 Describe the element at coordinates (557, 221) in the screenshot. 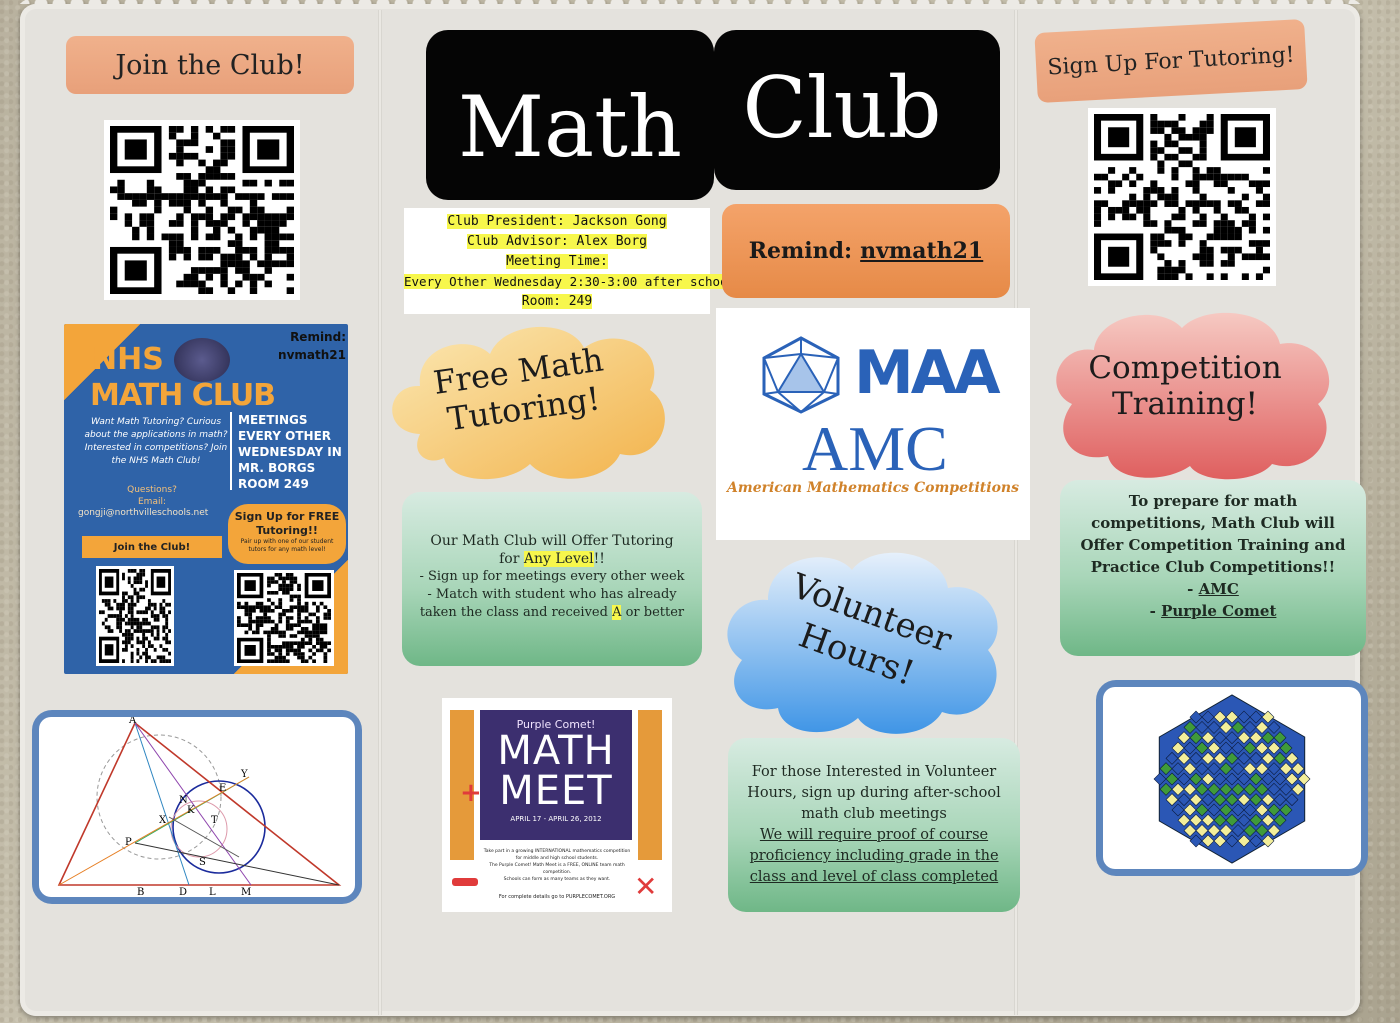

I see `club-president: Club President: Jackson Gong` at that location.